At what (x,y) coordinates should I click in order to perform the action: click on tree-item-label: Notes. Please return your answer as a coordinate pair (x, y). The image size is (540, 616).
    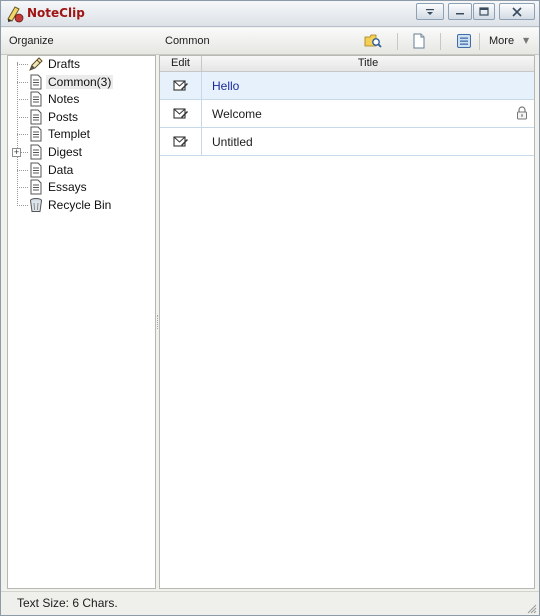
    Looking at the image, I should click on (64, 99).